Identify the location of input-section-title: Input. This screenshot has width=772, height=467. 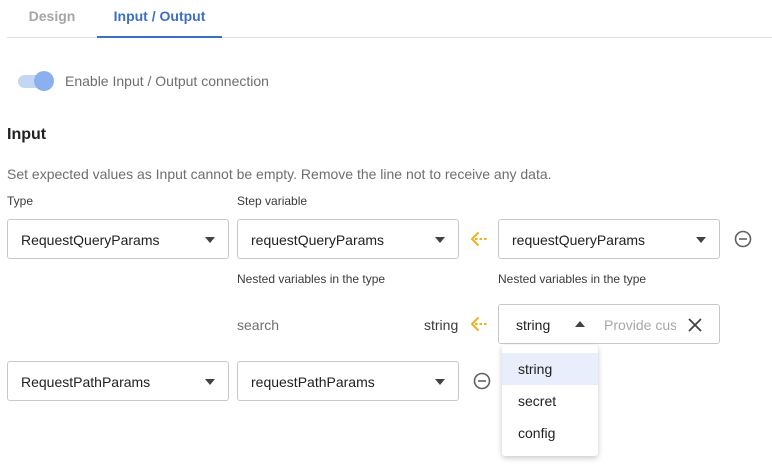
(27, 134).